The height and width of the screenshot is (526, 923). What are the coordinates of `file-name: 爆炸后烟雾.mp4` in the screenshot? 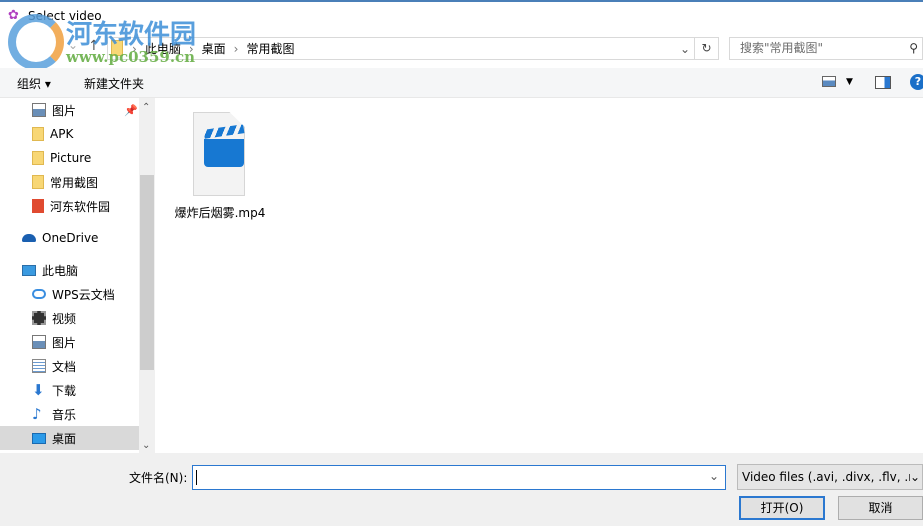 It's located at (220, 213).